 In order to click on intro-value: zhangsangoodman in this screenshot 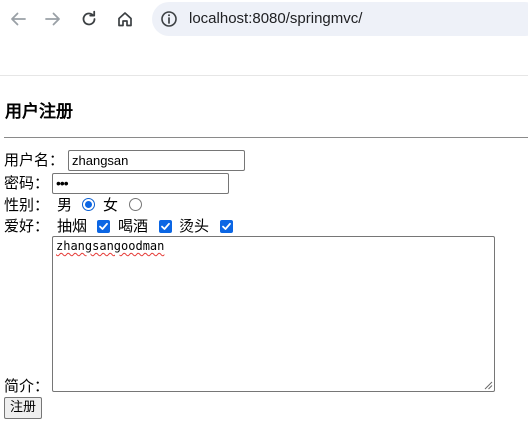, I will do `click(110, 246)`.